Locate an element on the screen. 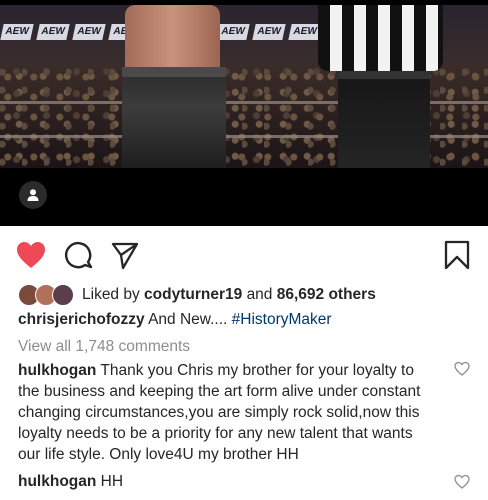  comment-icon is located at coordinates (78, 255).